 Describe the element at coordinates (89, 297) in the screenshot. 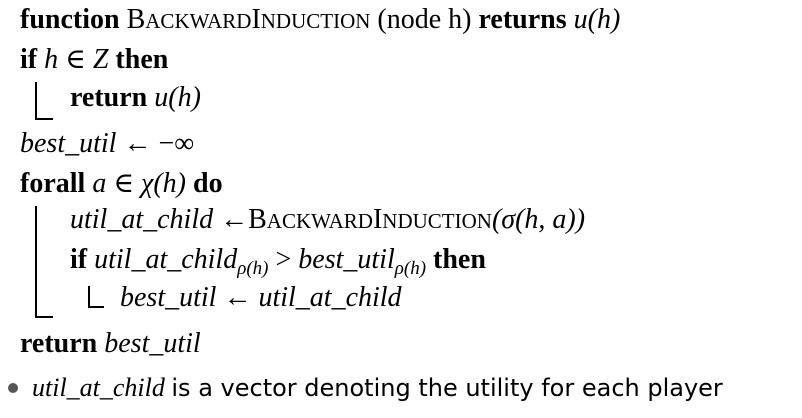

I see `inner-if-bracket-vertical` at that location.